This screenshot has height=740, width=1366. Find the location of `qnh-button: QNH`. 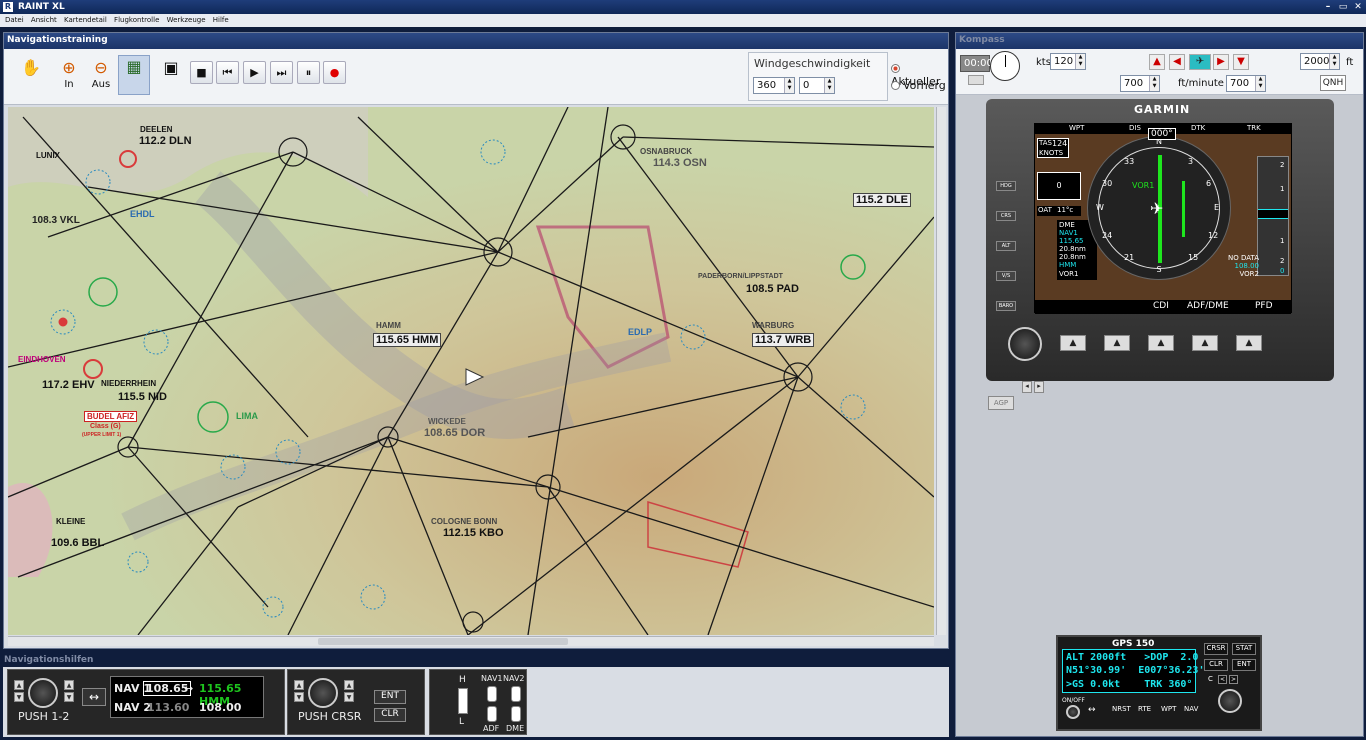

qnh-button: QNH is located at coordinates (1333, 83).